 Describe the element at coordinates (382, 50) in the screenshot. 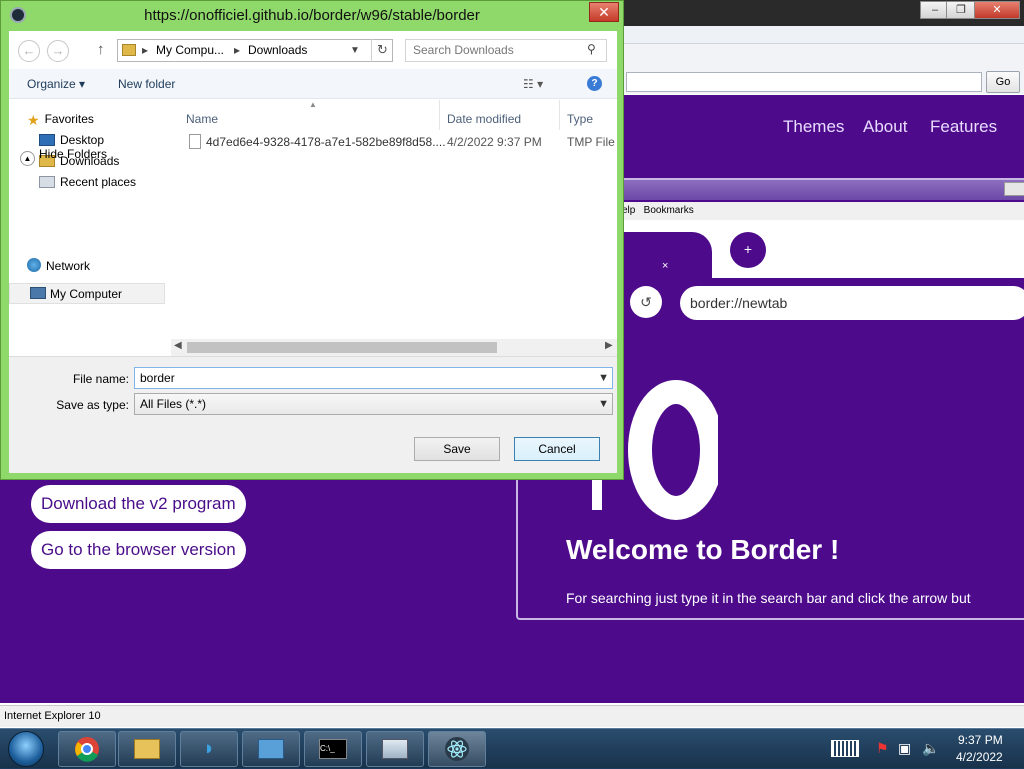

I see `refresh-button: ↻` at that location.